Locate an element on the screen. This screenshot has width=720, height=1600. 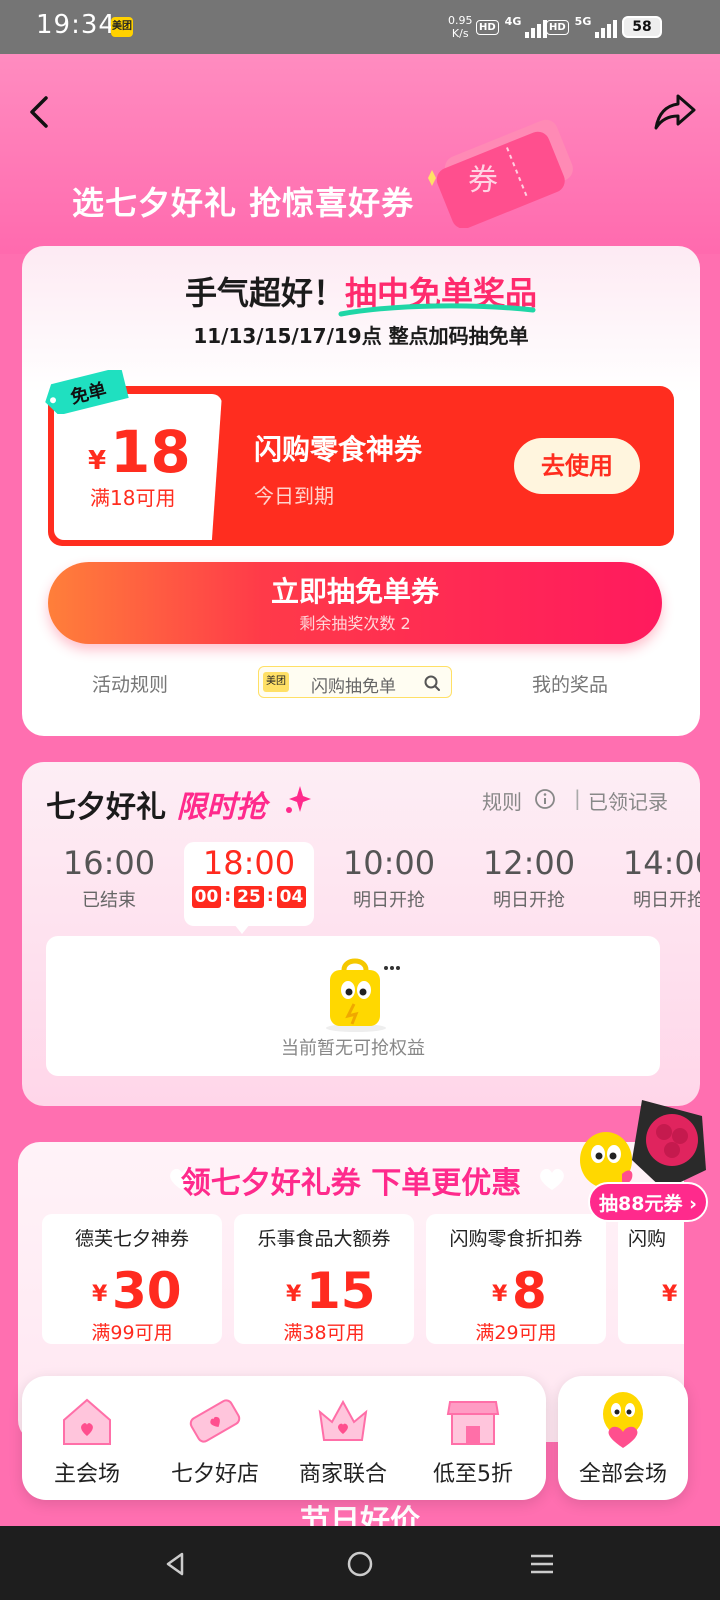
underline-swoosh-icon is located at coordinates (437, 310).